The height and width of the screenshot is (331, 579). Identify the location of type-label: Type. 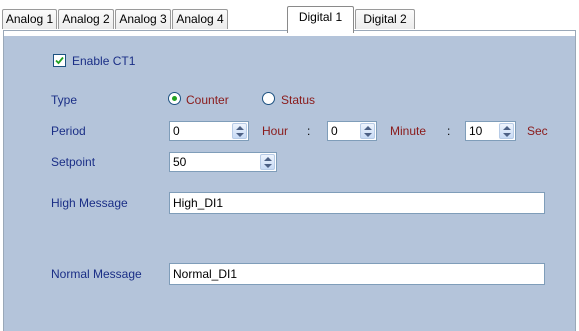
(64, 100).